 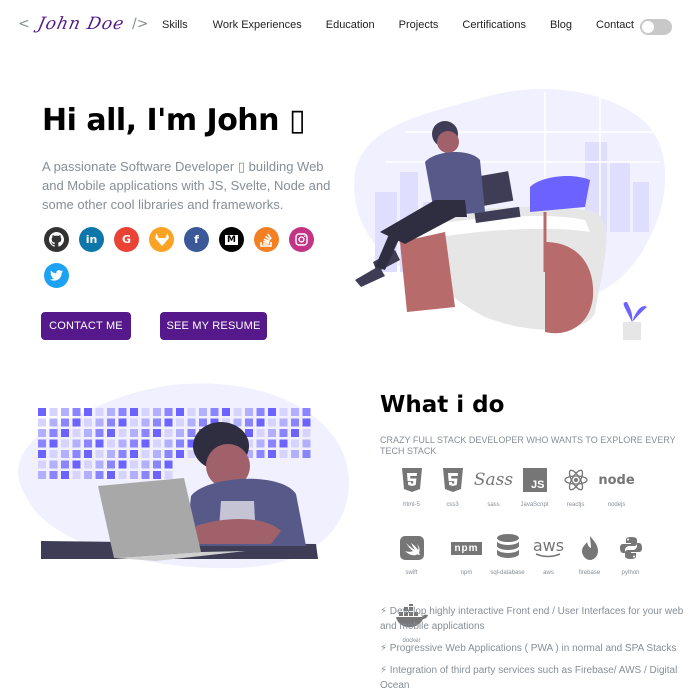 What do you see at coordinates (86, 326) in the screenshot?
I see `contact-me-button: CONTACT ME` at bounding box center [86, 326].